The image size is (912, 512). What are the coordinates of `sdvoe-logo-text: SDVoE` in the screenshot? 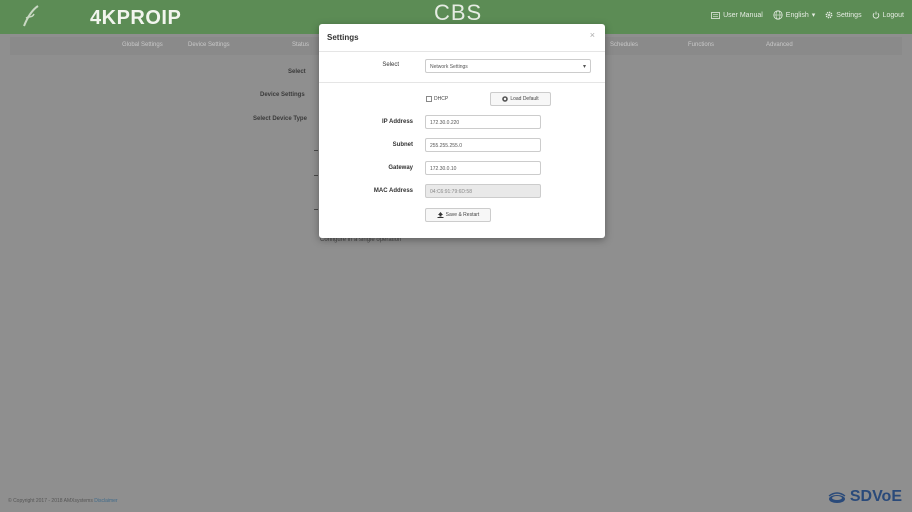 It's located at (875, 496).